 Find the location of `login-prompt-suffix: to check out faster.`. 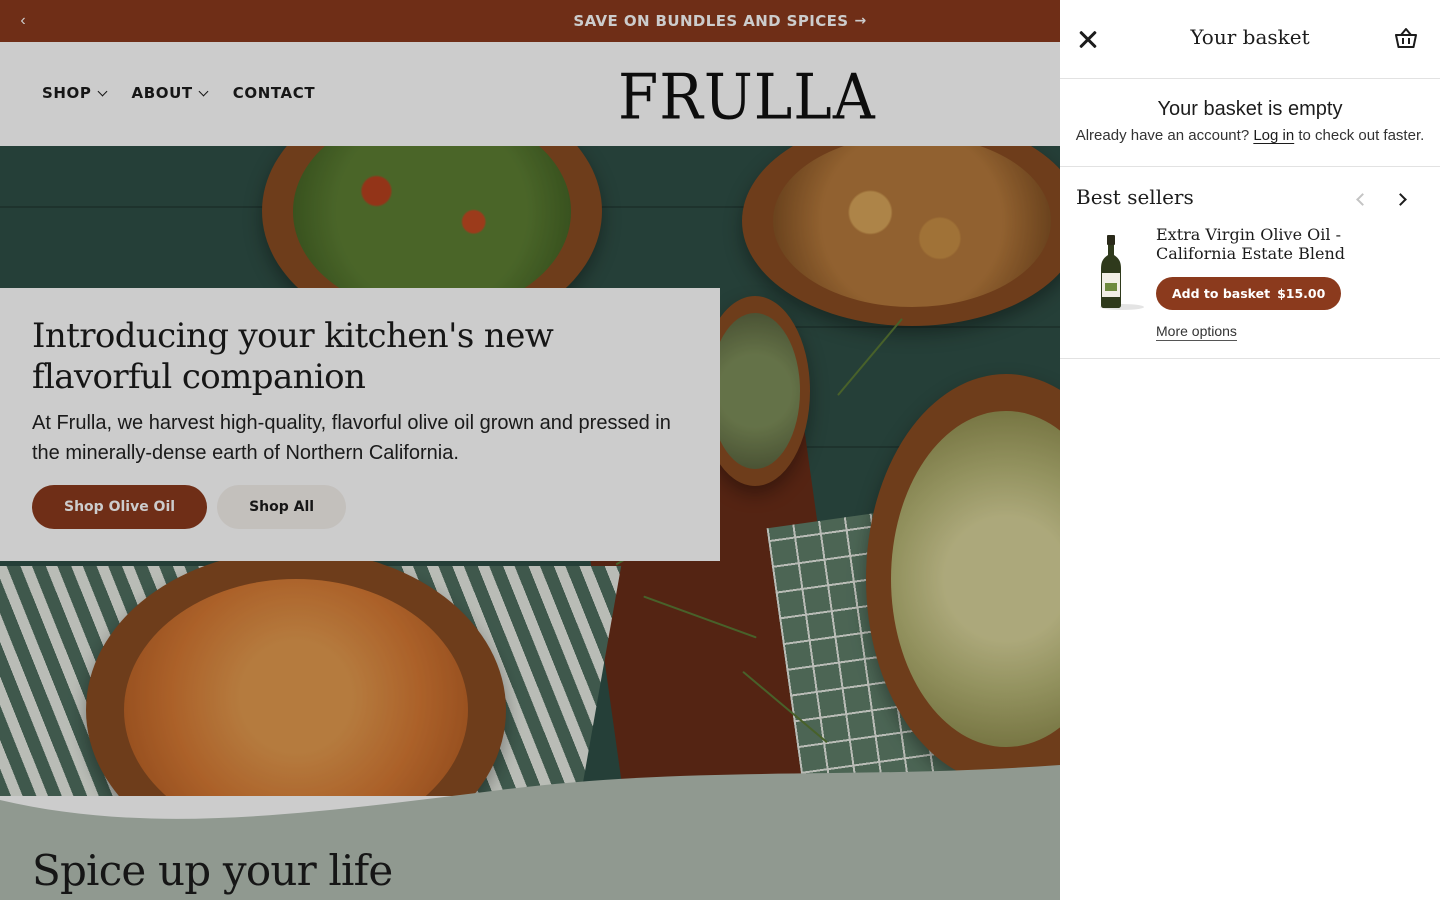

login-prompt-suffix: to check out faster. is located at coordinates (1361, 135).